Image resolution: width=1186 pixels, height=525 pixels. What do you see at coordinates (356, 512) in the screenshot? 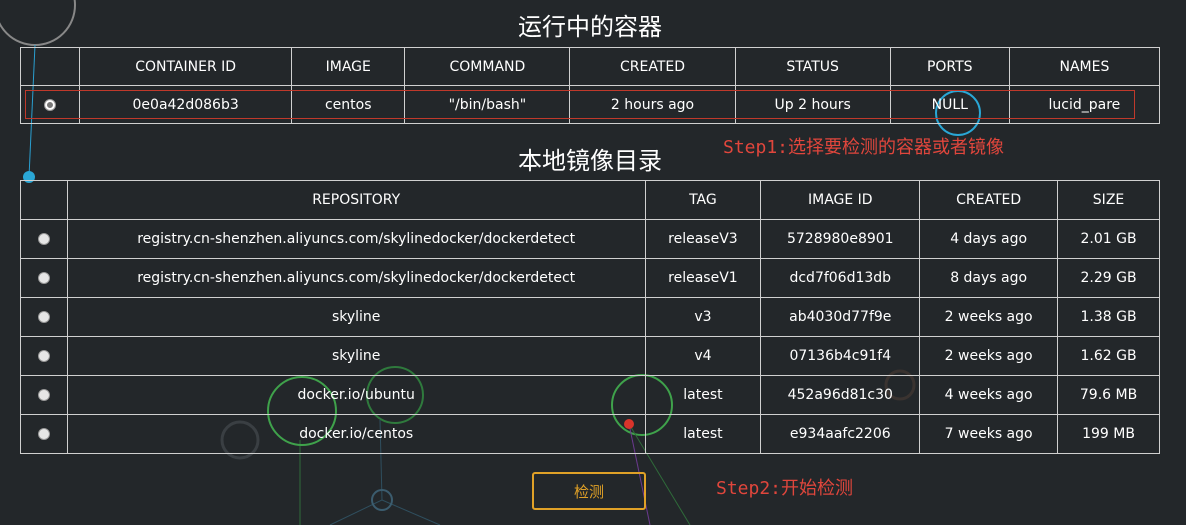
I see `decor-line` at bounding box center [356, 512].